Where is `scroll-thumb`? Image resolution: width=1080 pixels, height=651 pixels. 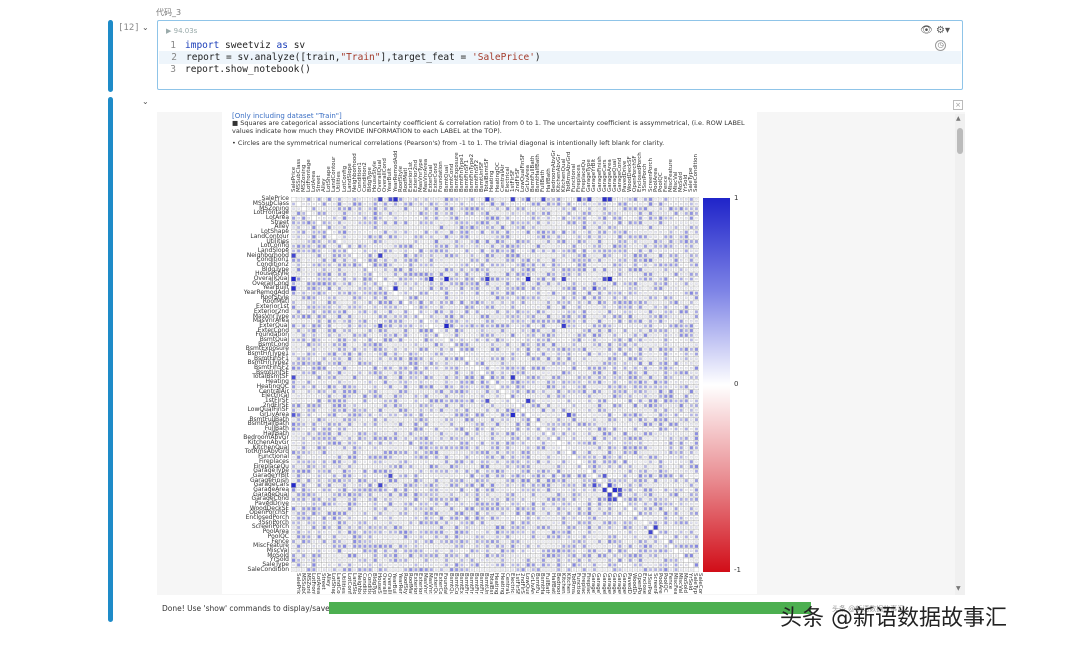
scroll-thumb is located at coordinates (960, 141).